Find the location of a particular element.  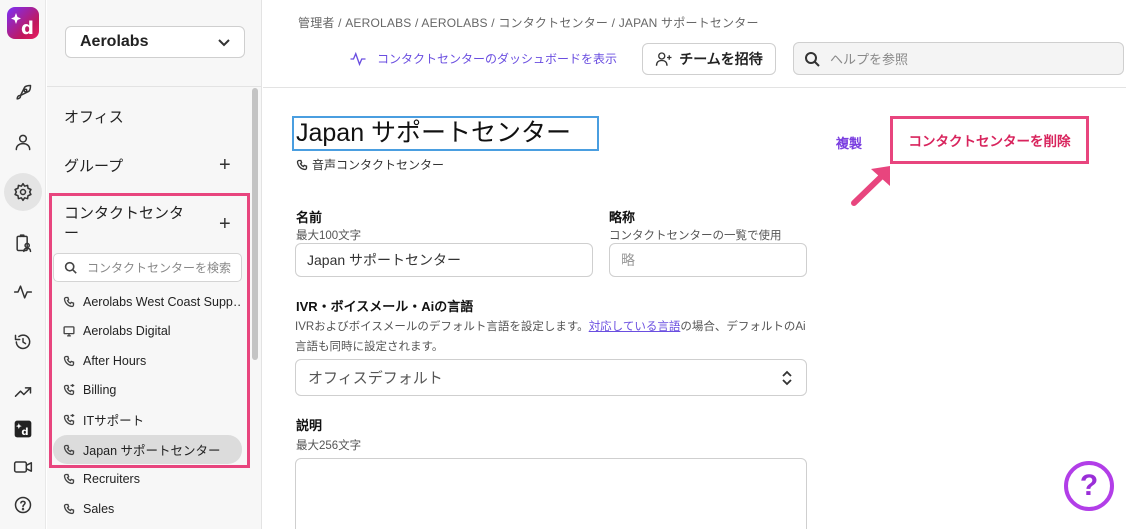

sidebar-scrollbar is located at coordinates (255, 224).